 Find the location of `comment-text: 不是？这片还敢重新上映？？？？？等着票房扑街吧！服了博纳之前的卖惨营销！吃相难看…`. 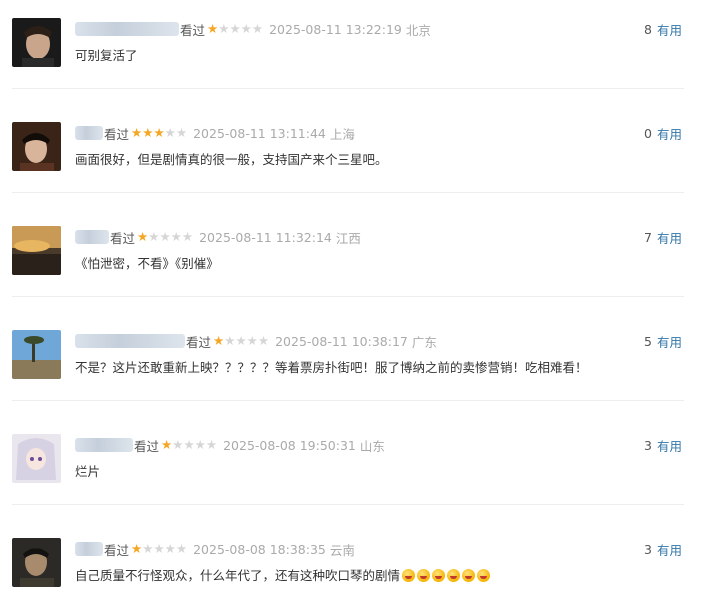

comment-text: 不是？这片还敢重新上映？？？？？等着票房扑街吧！服了博纳之前的卖惨营销！吃相难看… is located at coordinates (331, 367).